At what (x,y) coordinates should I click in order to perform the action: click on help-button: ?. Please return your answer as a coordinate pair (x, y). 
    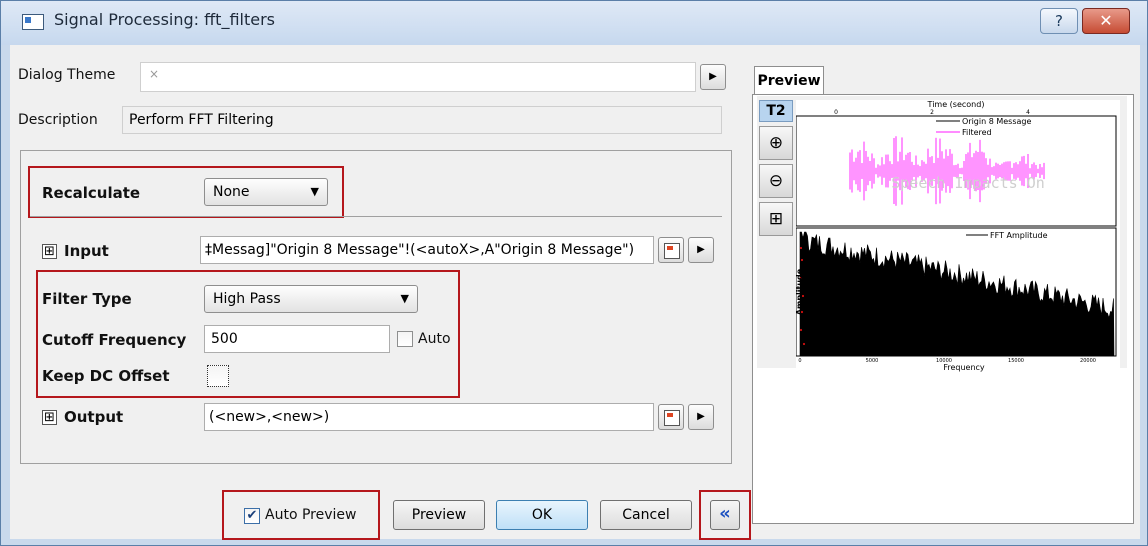
    Looking at the image, I should click on (1059, 21).